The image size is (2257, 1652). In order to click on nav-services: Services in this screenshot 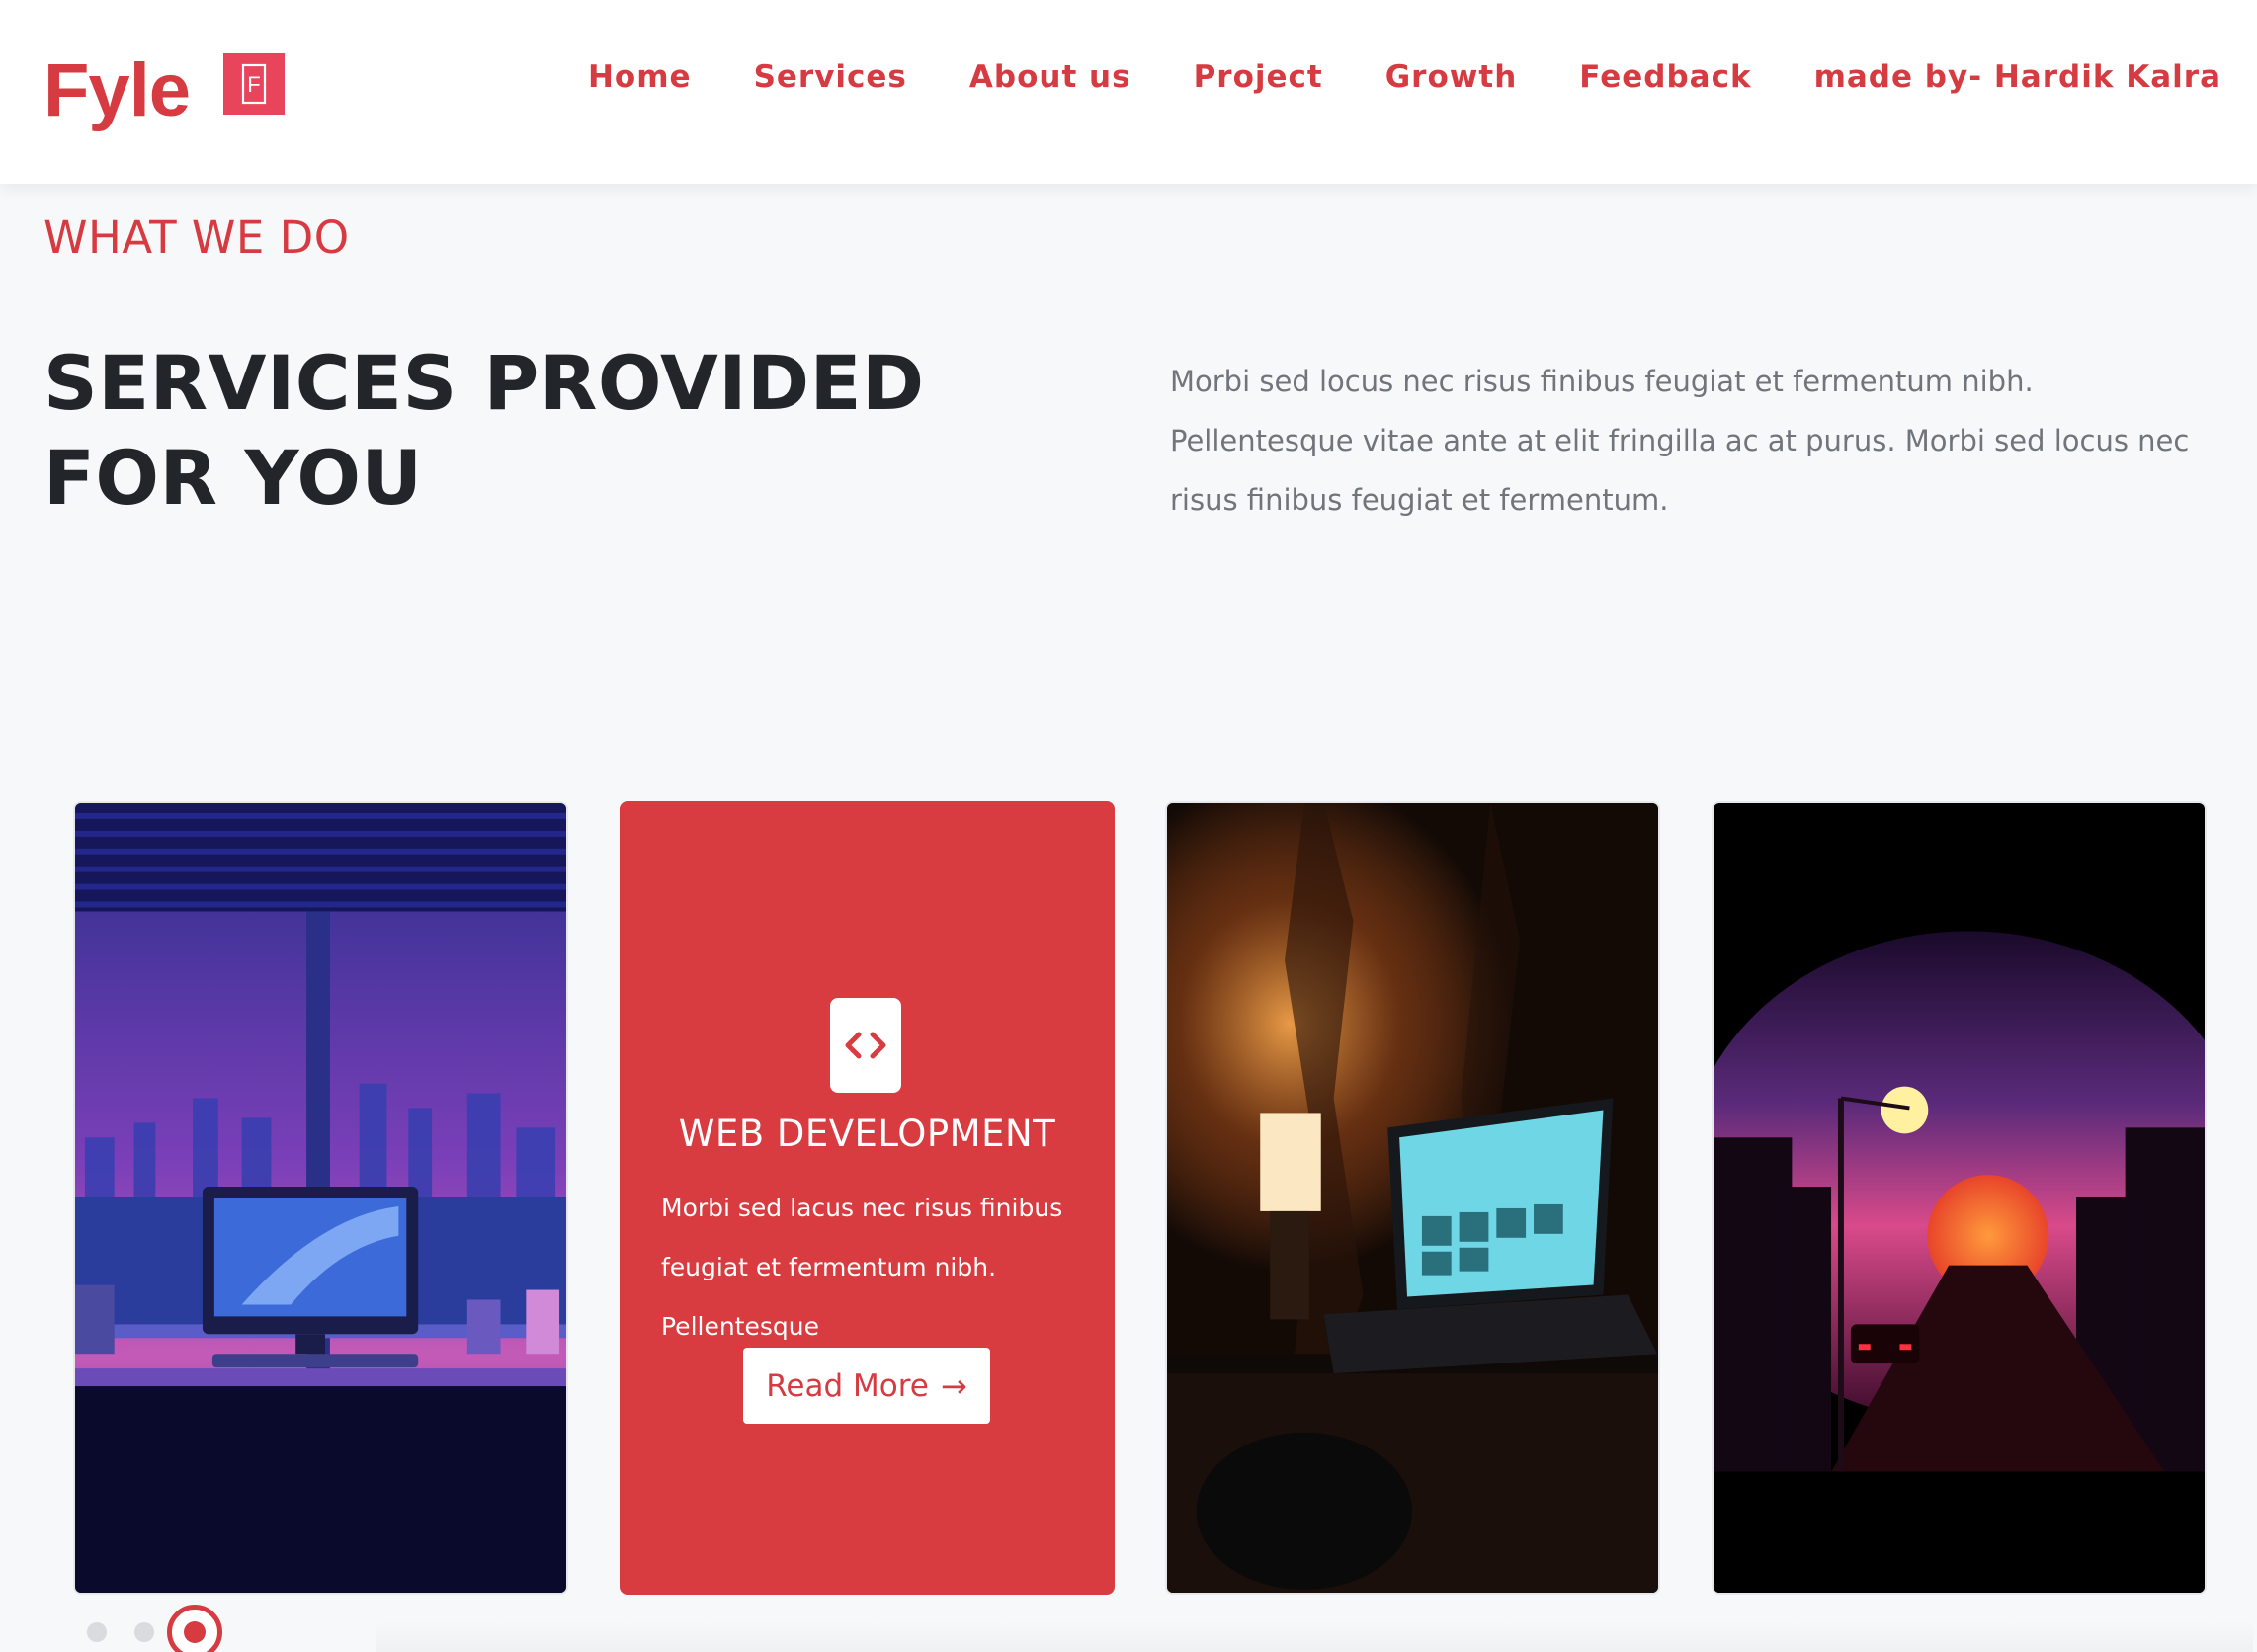, I will do `click(830, 77)`.